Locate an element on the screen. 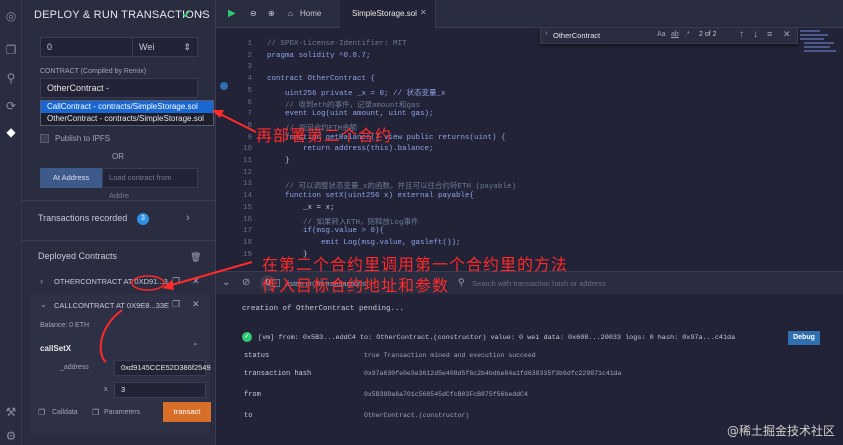 The height and width of the screenshot is (445, 843). annotation-text-1: 再部署第二个合约 is located at coordinates (324, 135).